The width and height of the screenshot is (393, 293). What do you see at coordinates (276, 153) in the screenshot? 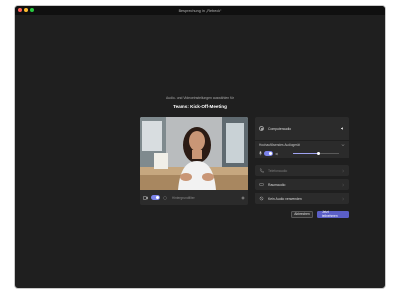
I see `speaker-icon` at bounding box center [276, 153].